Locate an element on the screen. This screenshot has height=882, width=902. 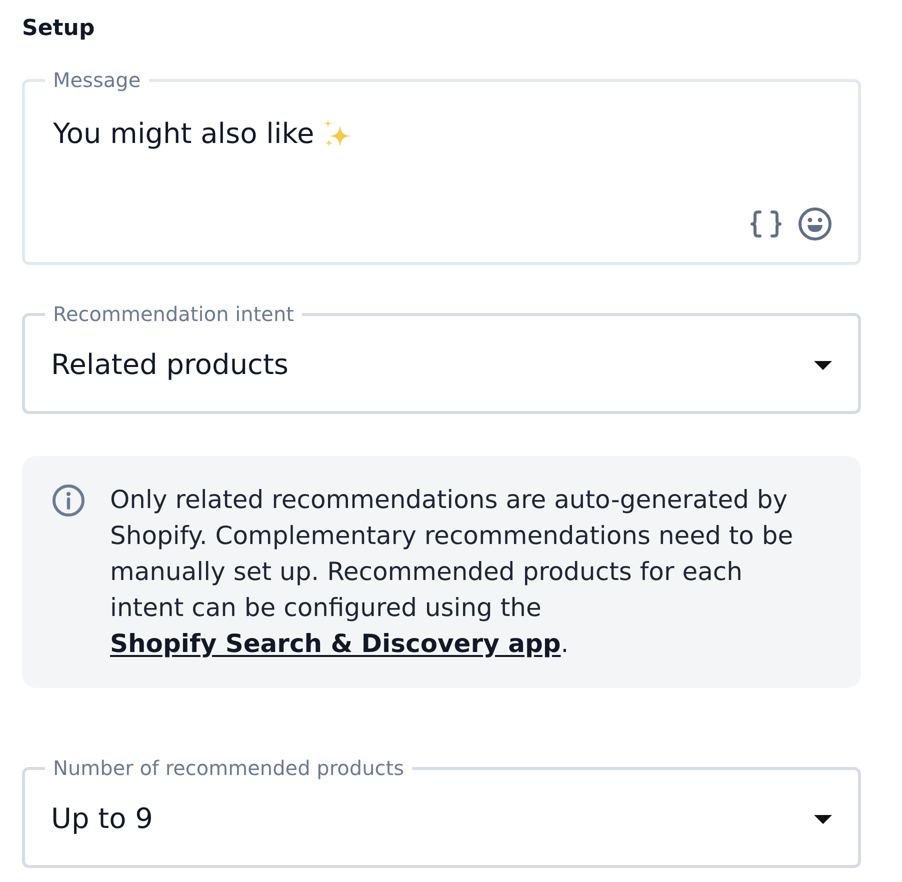
smiley-icon is located at coordinates (815, 224).